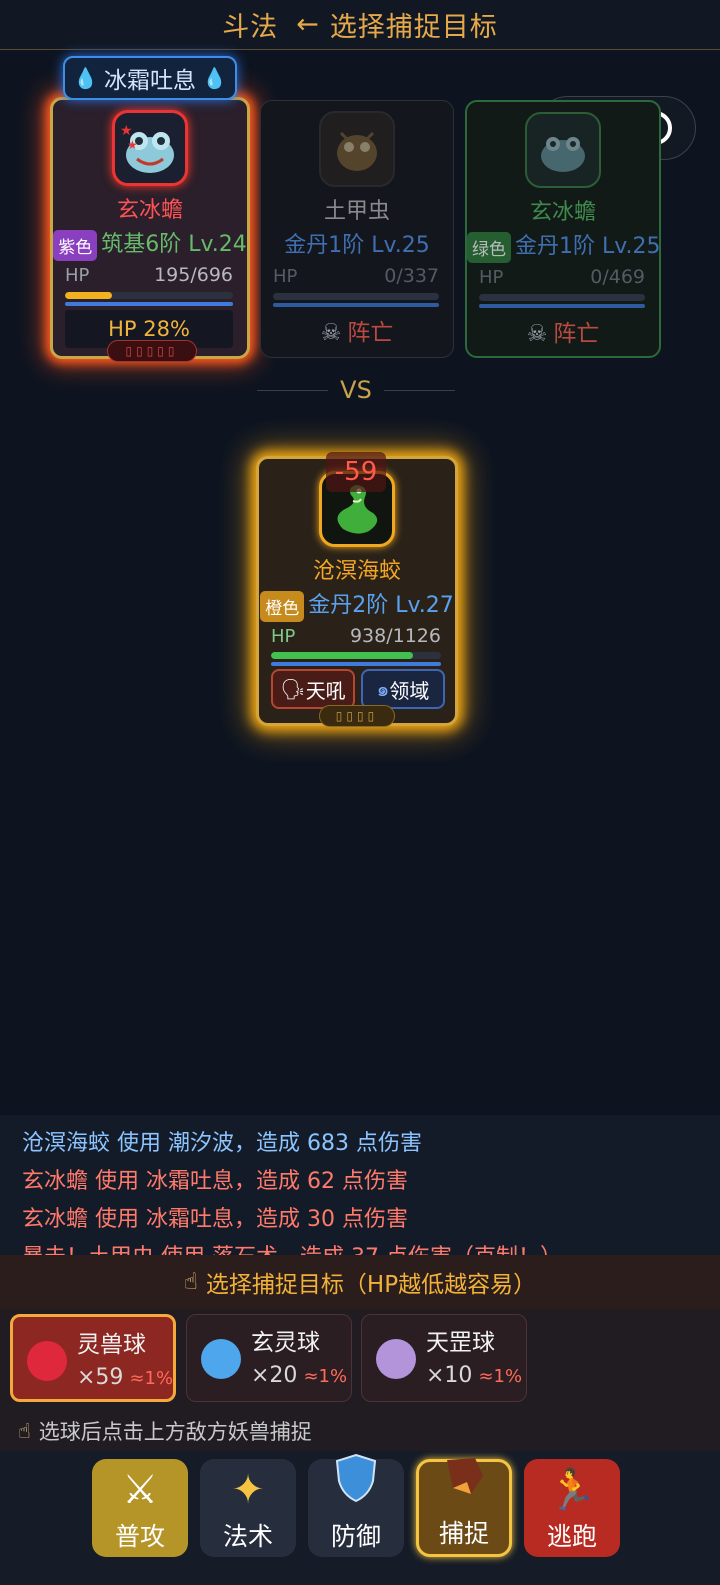 Image resolution: width=720 pixels, height=1585 pixels. Describe the element at coordinates (563, 229) in the screenshot. I see `enemy-card-3: 玄冰蟾 绿色 金丹1阶 Lv.25 HP 0/469 ☠ 阵亡` at that location.